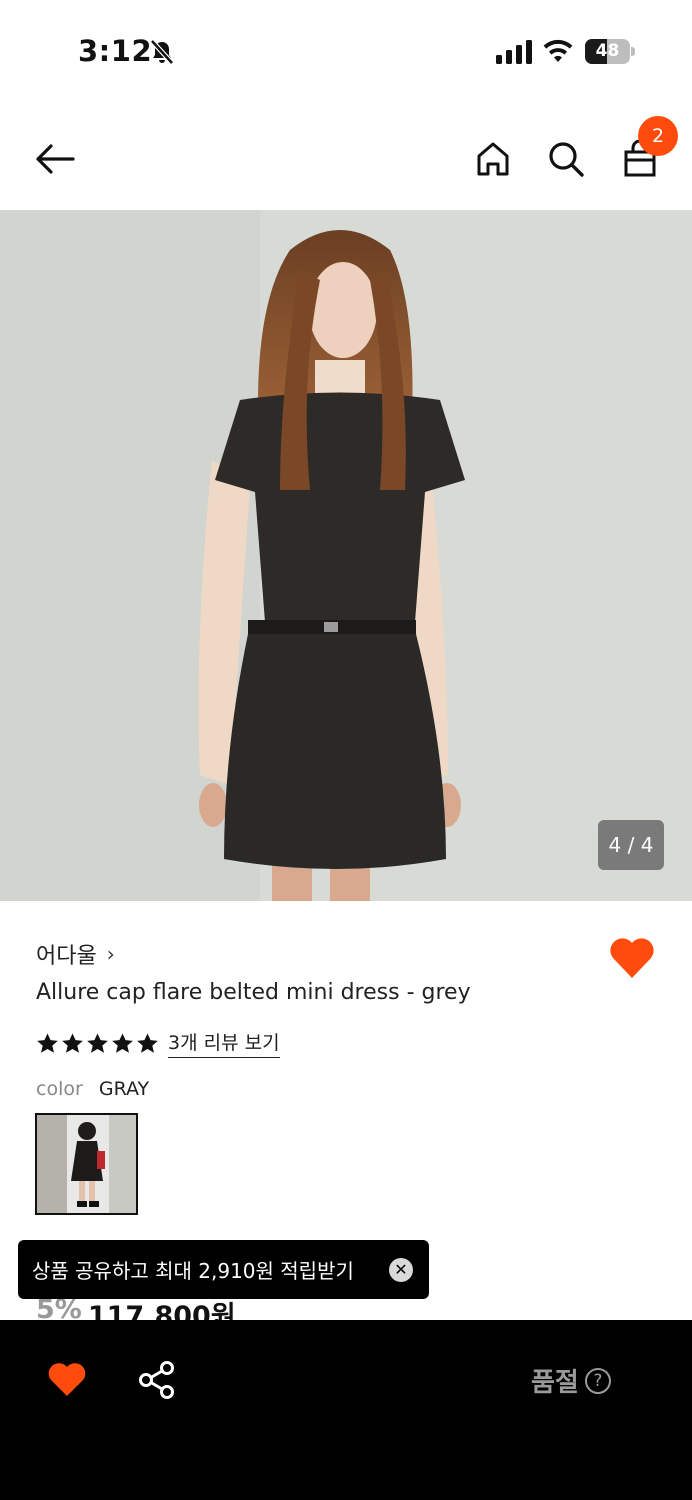 The image size is (692, 1500). What do you see at coordinates (115, 51) in the screenshot?
I see `status-time: 3:12` at bounding box center [115, 51].